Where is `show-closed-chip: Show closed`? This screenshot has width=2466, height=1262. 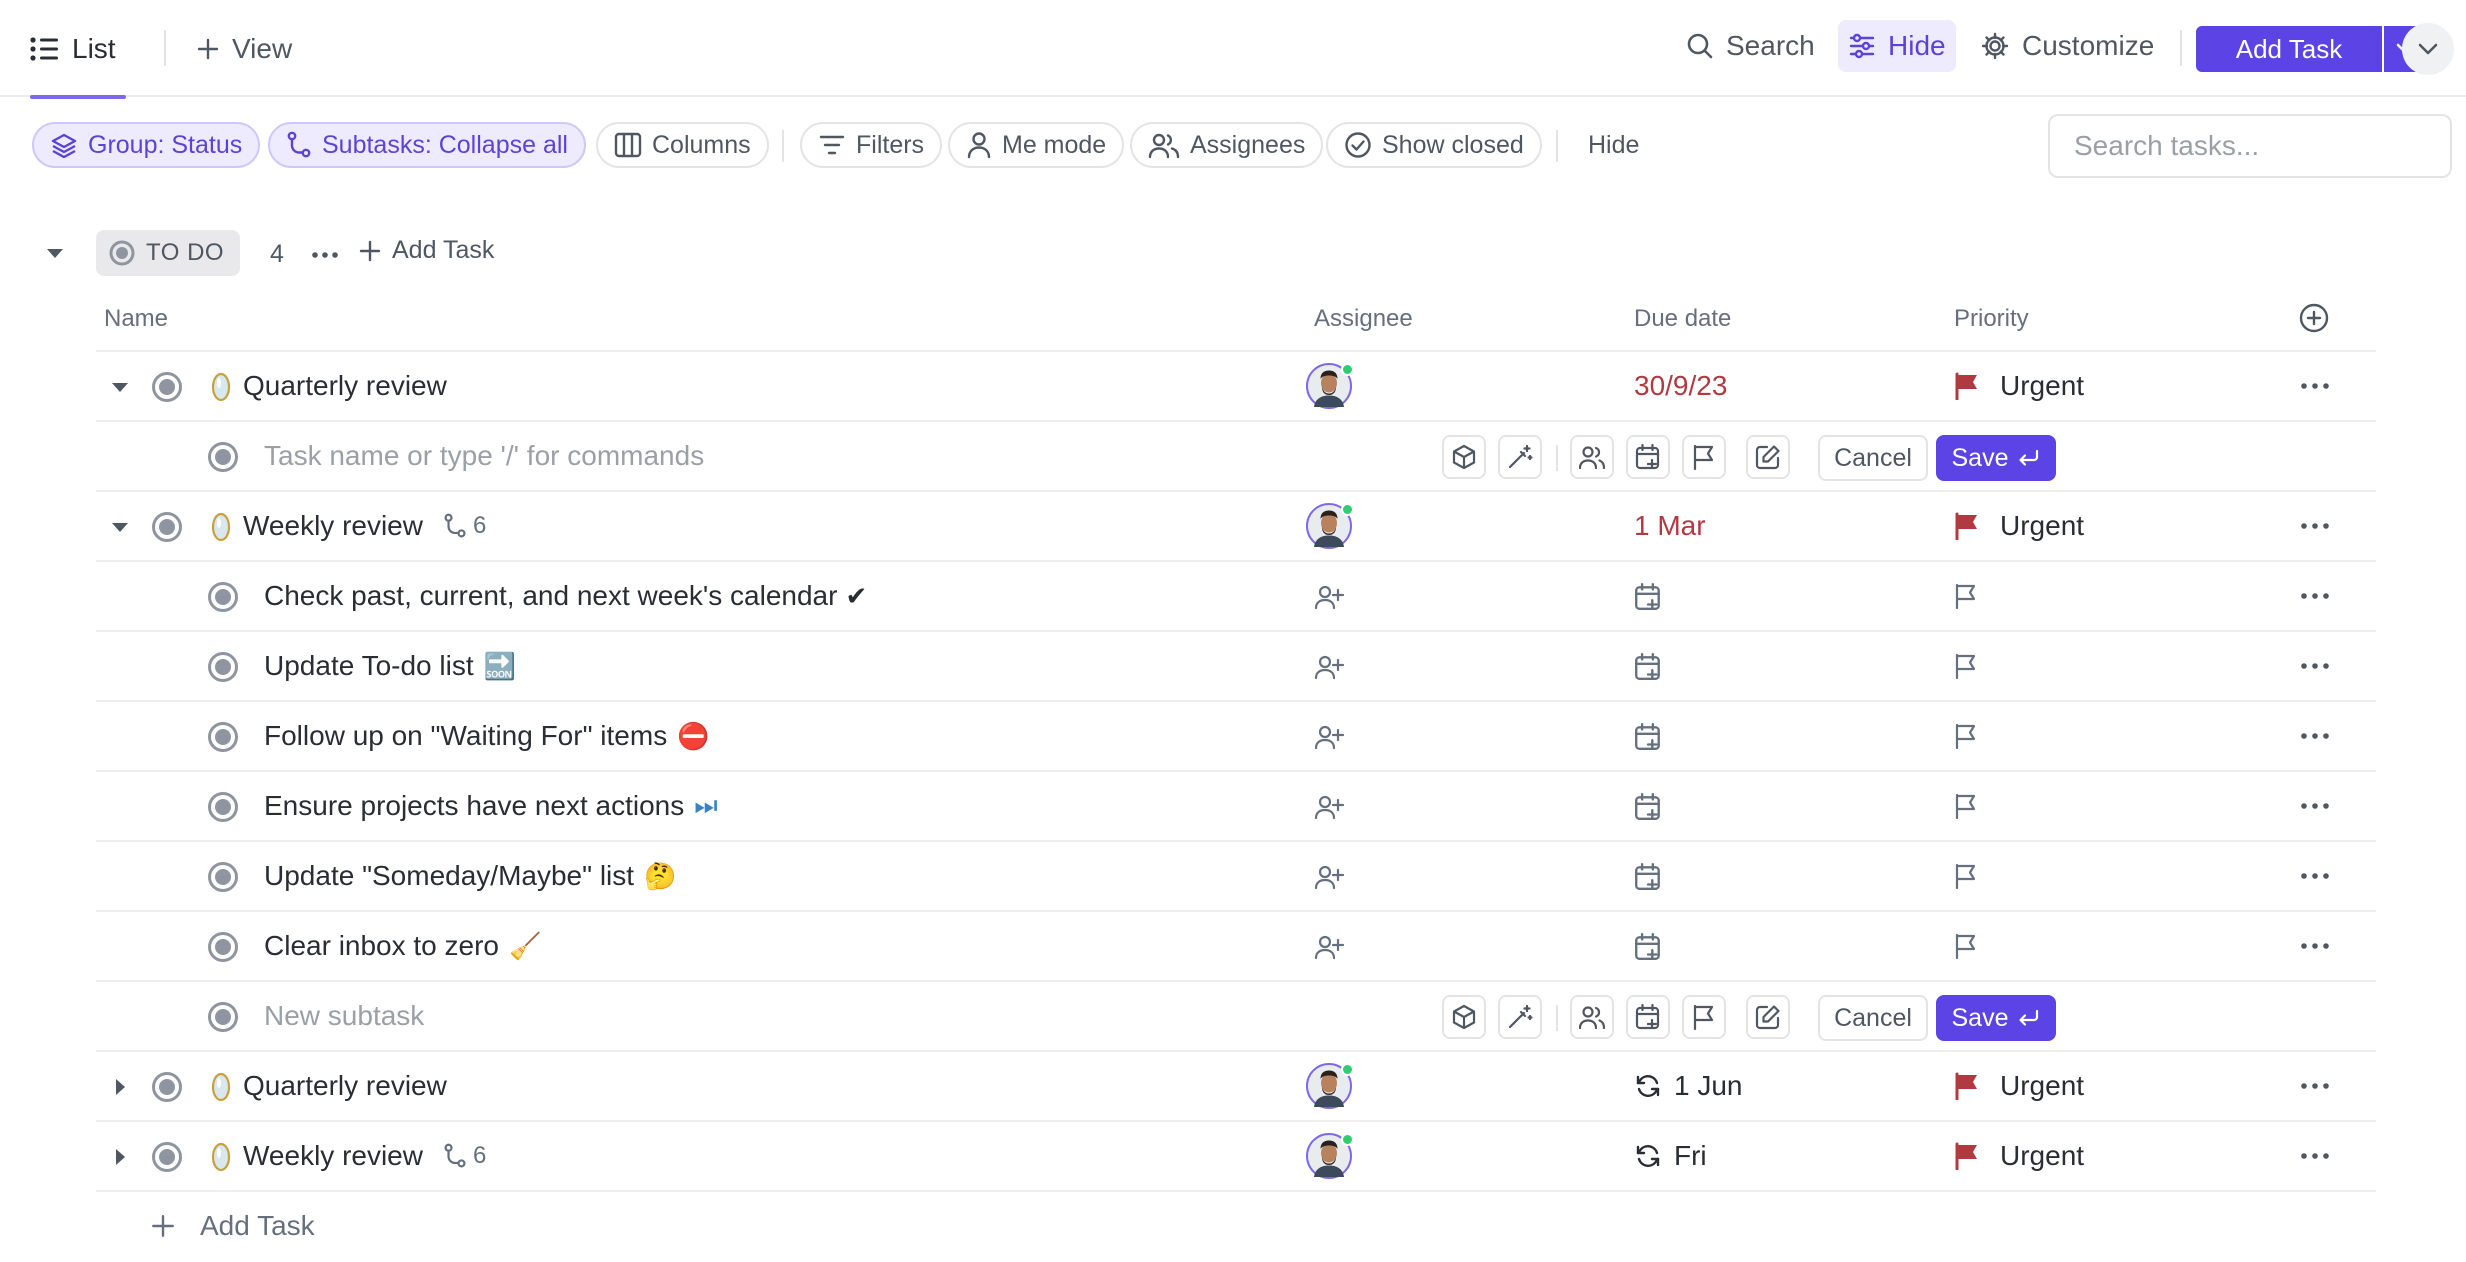 show-closed-chip: Show closed is located at coordinates (1434, 145).